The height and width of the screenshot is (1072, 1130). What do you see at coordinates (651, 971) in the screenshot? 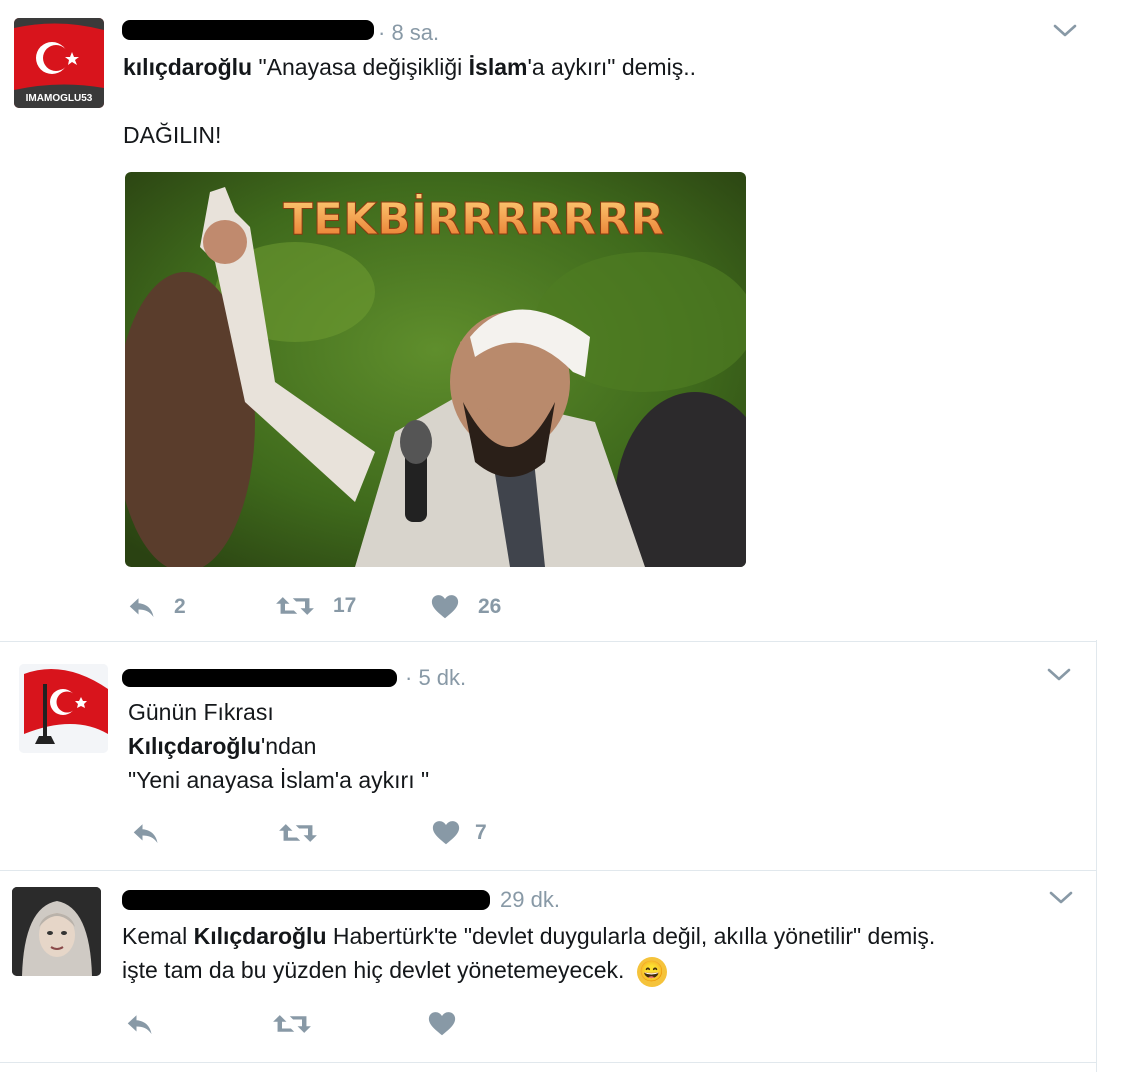
I see `grinning-emoji-icon: 😄` at bounding box center [651, 971].